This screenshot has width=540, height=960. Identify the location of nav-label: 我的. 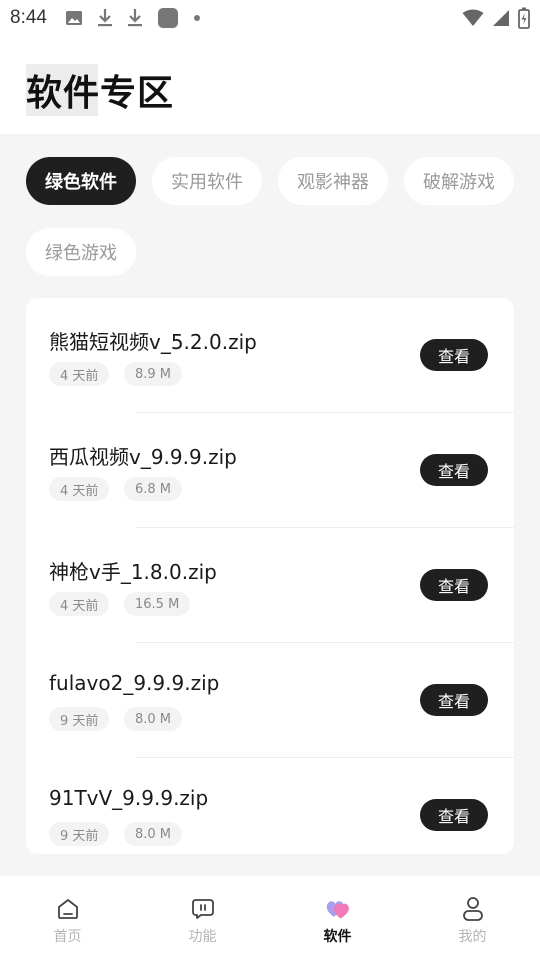
(472, 937).